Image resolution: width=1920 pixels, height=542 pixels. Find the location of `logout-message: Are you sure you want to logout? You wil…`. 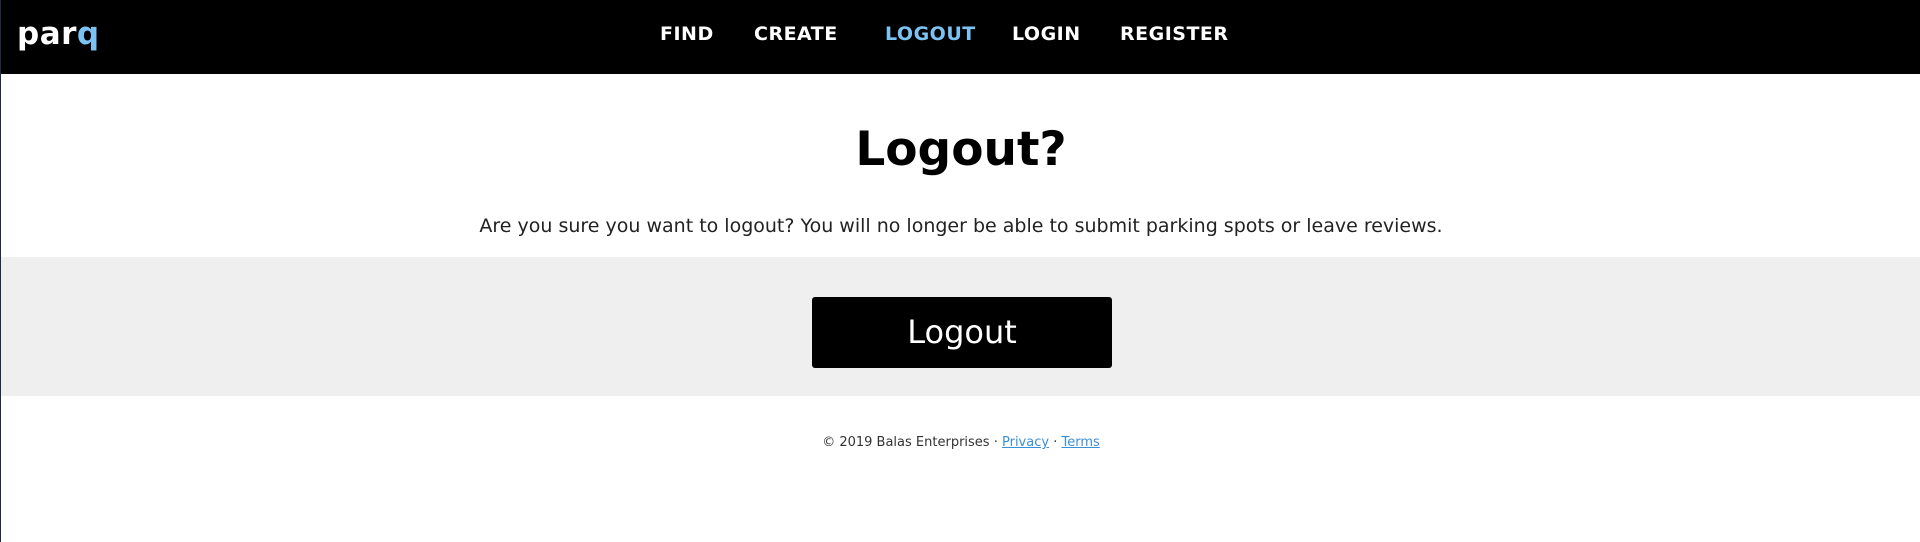

logout-message: Are you sure you want to logout? You wil… is located at coordinates (961, 226).